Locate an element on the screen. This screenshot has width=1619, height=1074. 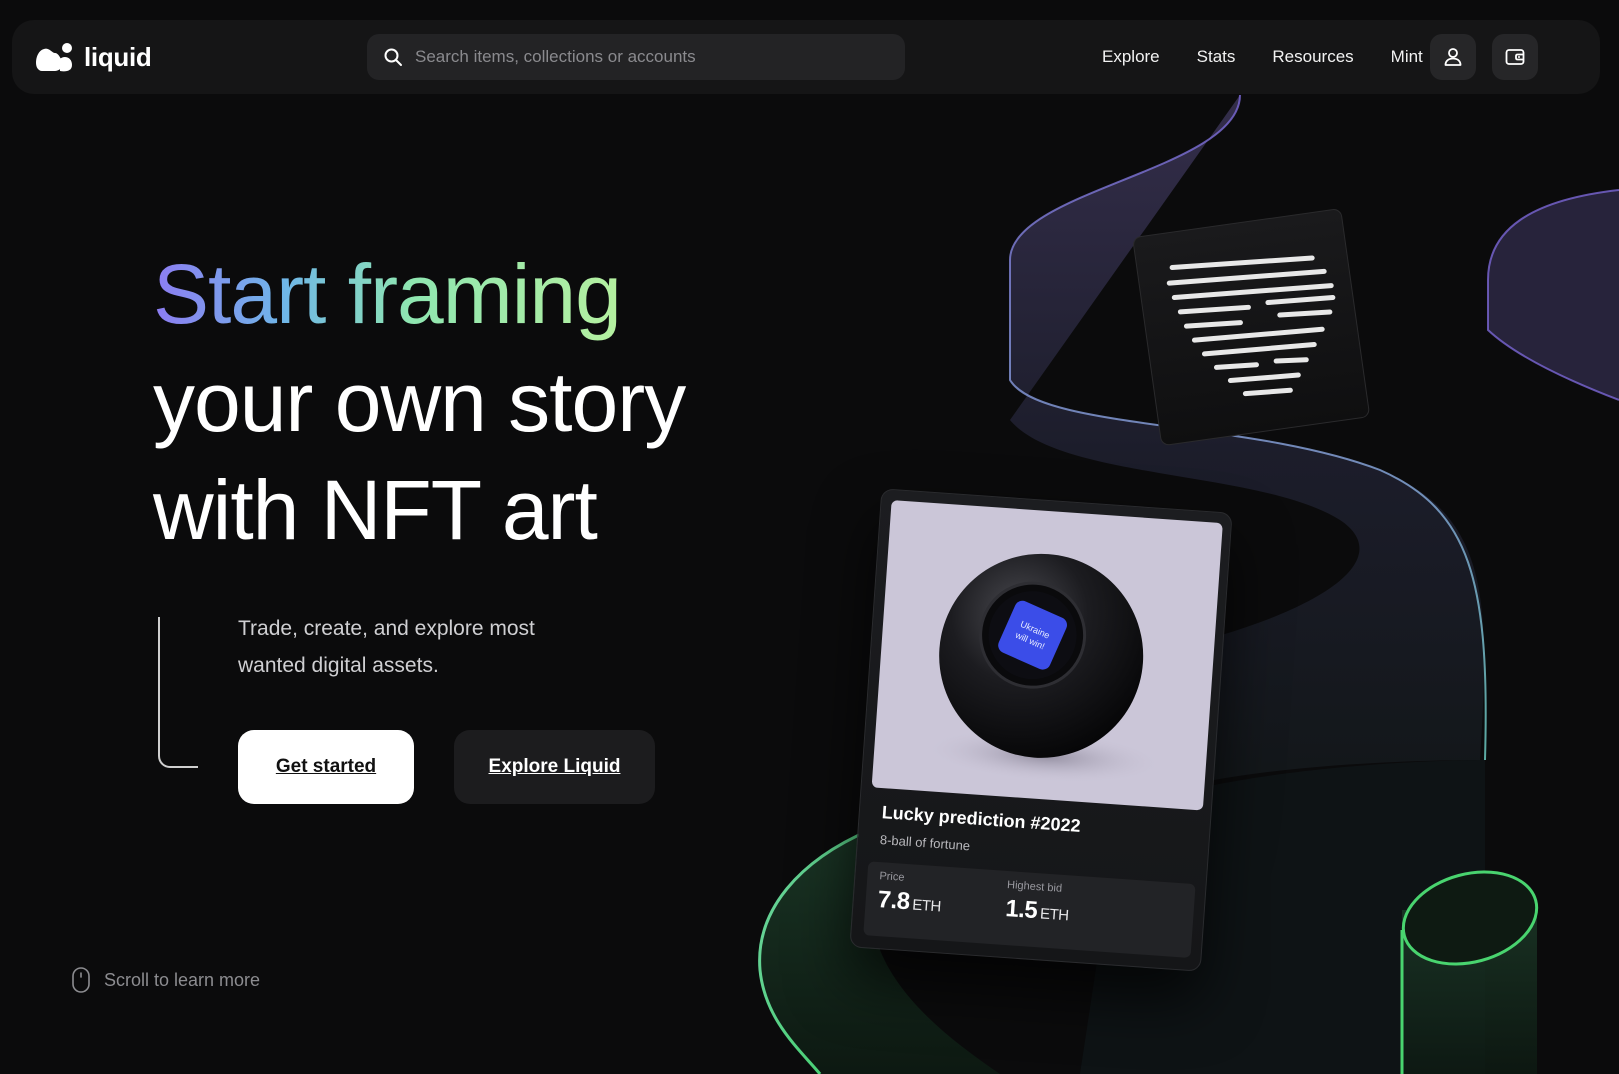
logo-text: liquid is located at coordinates (118, 56).